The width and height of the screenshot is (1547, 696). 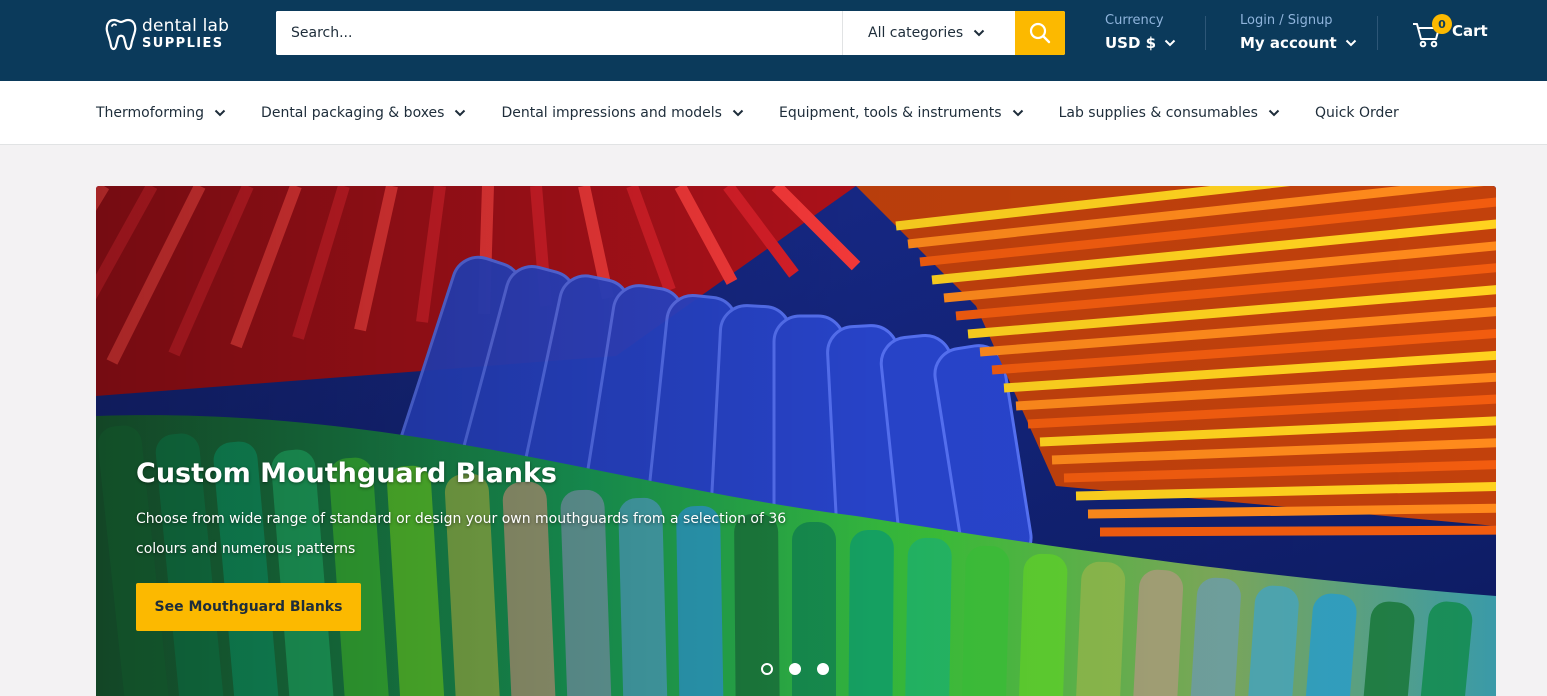 What do you see at coordinates (1442, 24) in the screenshot?
I see `cart-count-badge: 0` at bounding box center [1442, 24].